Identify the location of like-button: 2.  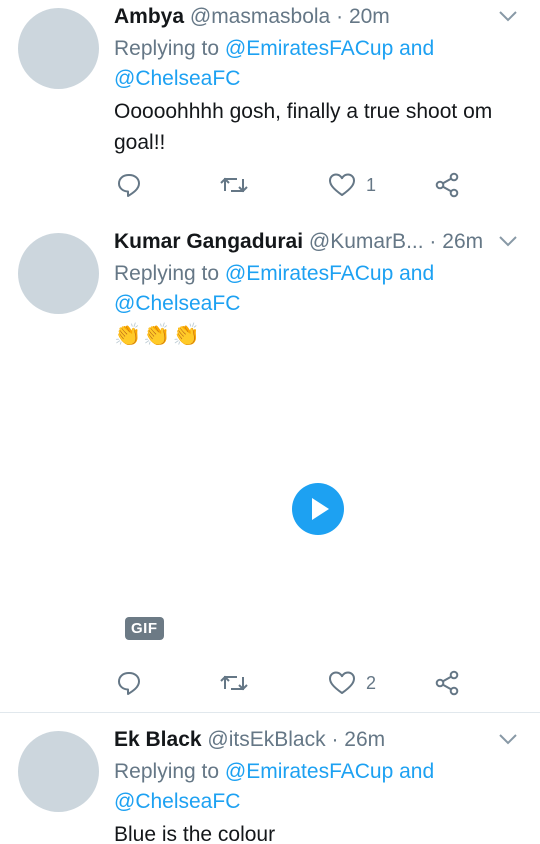
(352, 683).